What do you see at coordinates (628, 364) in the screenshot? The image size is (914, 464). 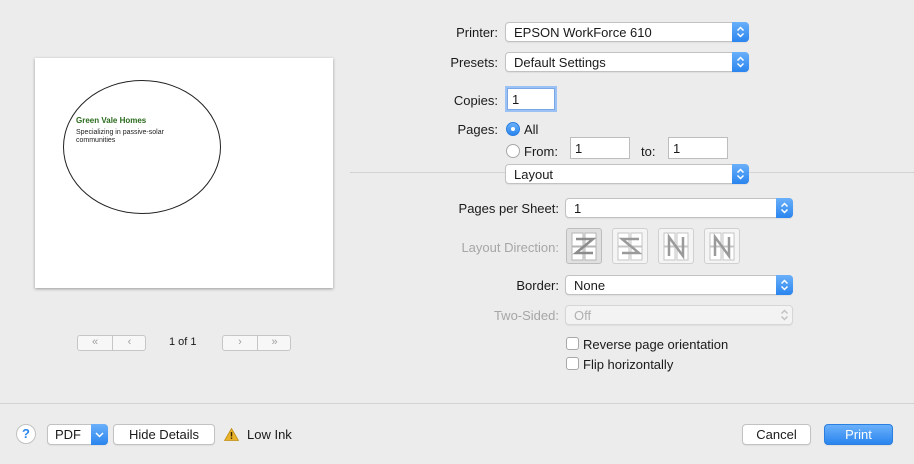 I see `flip-horizontally-label: Flip horizontally` at bounding box center [628, 364].